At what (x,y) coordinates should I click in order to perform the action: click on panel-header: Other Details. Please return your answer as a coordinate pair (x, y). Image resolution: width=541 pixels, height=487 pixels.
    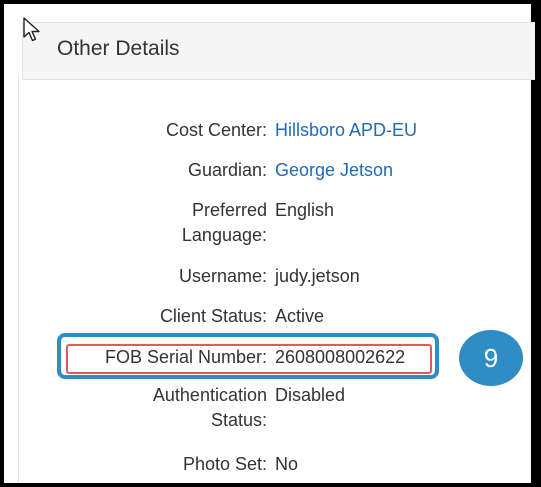
    Looking at the image, I should click on (278, 51).